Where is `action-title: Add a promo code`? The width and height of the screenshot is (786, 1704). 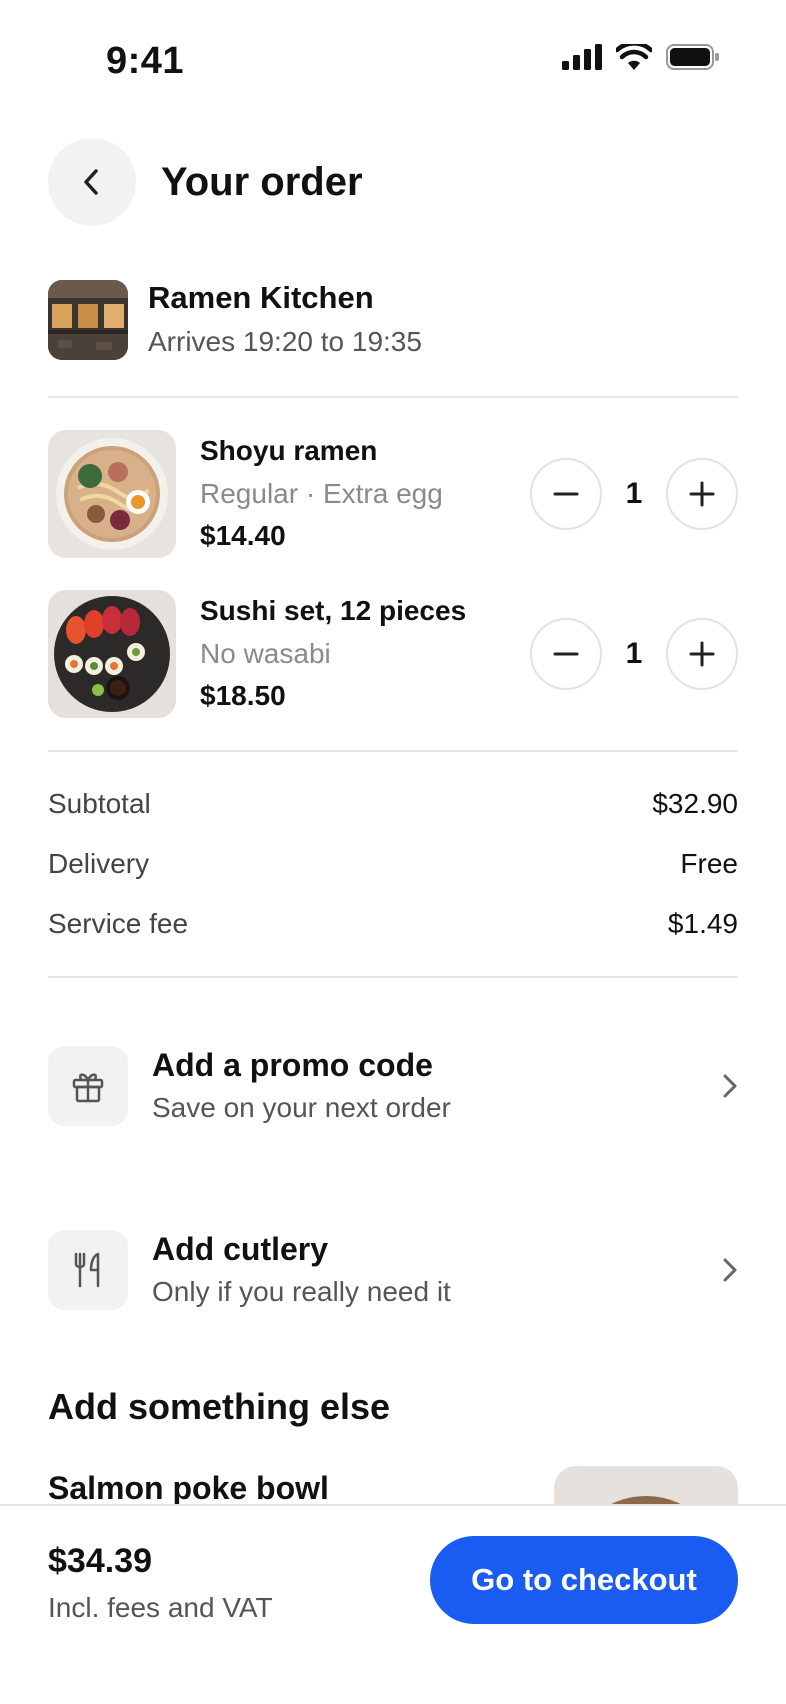
action-title: Add a promo code is located at coordinates (292, 1065).